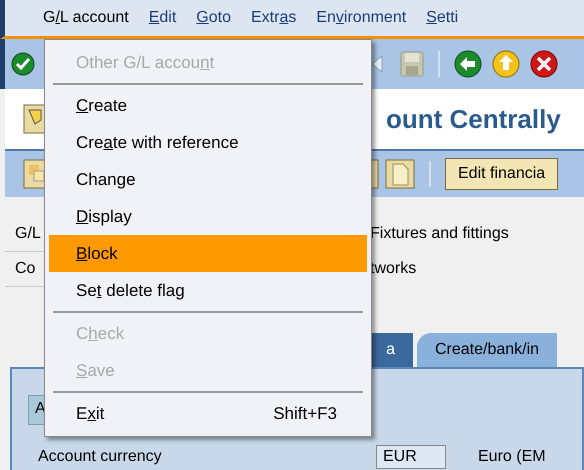  What do you see at coordinates (512, 457) in the screenshot?
I see `currency-description: Euro (EM` at bounding box center [512, 457].